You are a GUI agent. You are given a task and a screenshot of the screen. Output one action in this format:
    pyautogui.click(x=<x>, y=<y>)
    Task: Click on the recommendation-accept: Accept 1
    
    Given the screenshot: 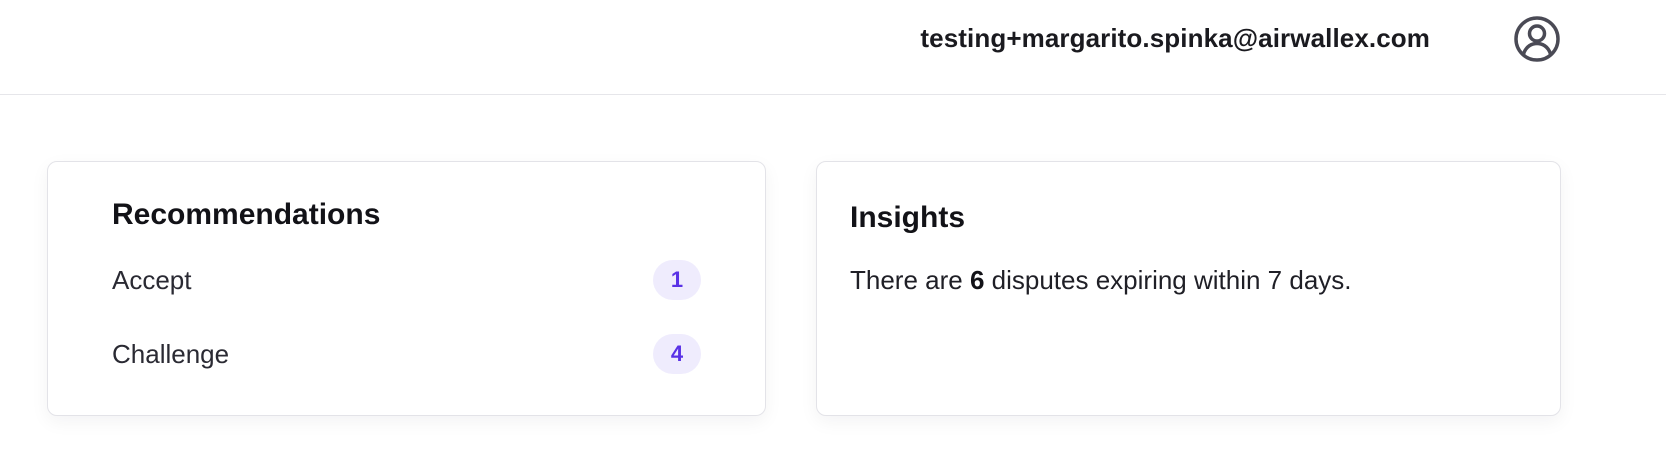 What is the action you would take?
    pyautogui.click(x=406, y=280)
    